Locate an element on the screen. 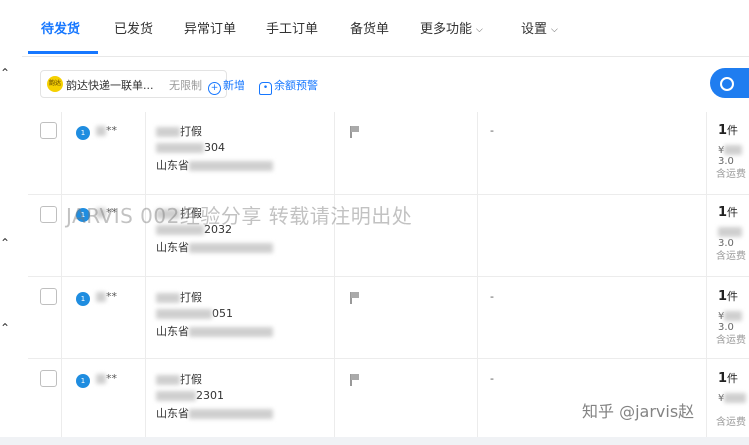  tab-abnormal-orders: 异常订单 is located at coordinates (210, 27).